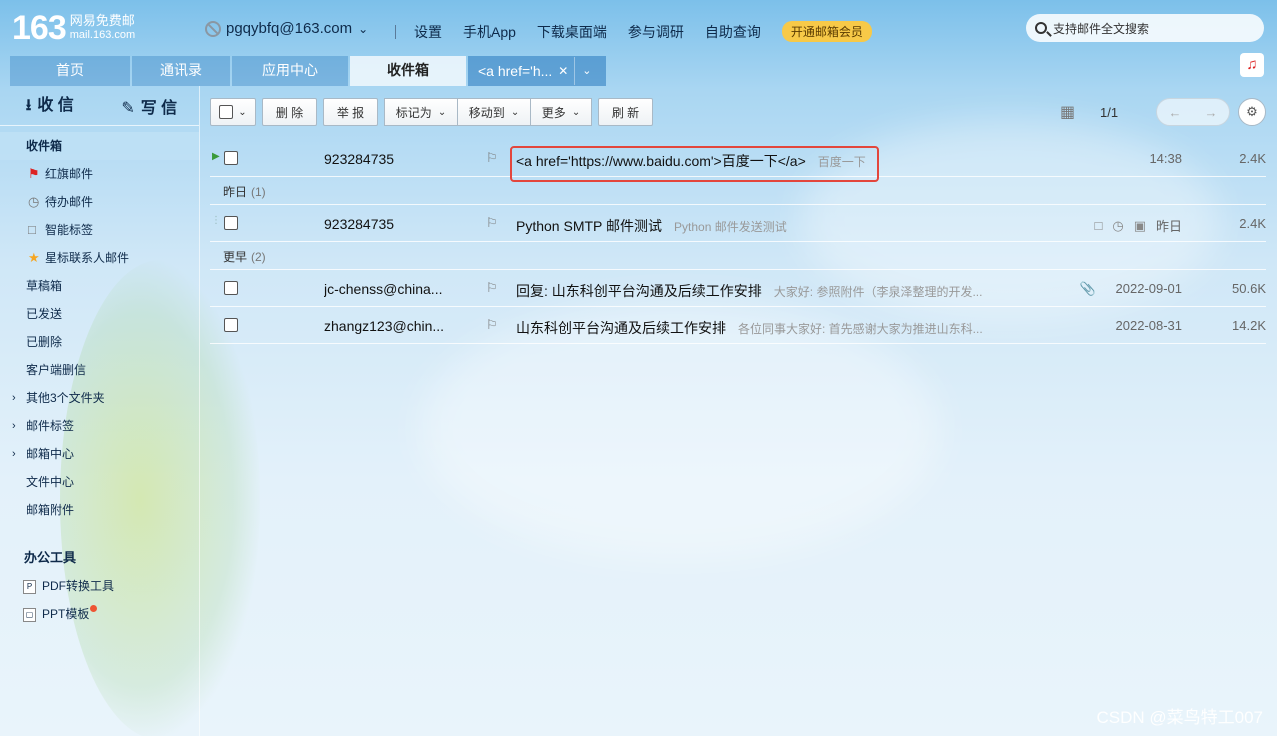 The height and width of the screenshot is (736, 1277). Describe the element at coordinates (395, 31) in the screenshot. I see `nav-divider` at that location.